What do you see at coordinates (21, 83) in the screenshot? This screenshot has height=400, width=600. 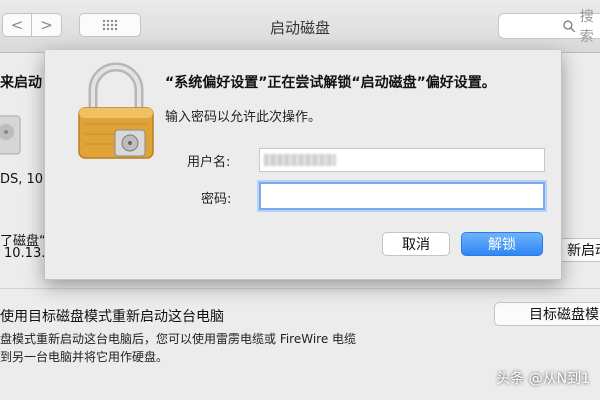 I see `startup-disk-heading: 来启动` at bounding box center [21, 83].